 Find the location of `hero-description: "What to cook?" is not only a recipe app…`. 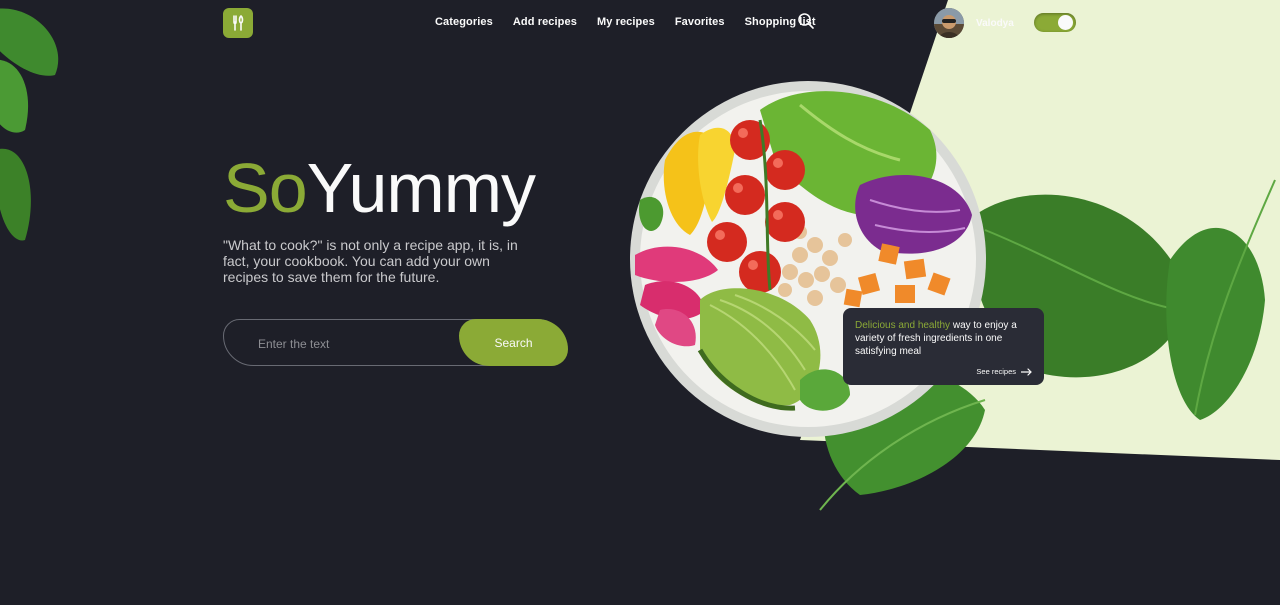

hero-description: "What to cook?" is not only a recipe app… is located at coordinates (370, 261).